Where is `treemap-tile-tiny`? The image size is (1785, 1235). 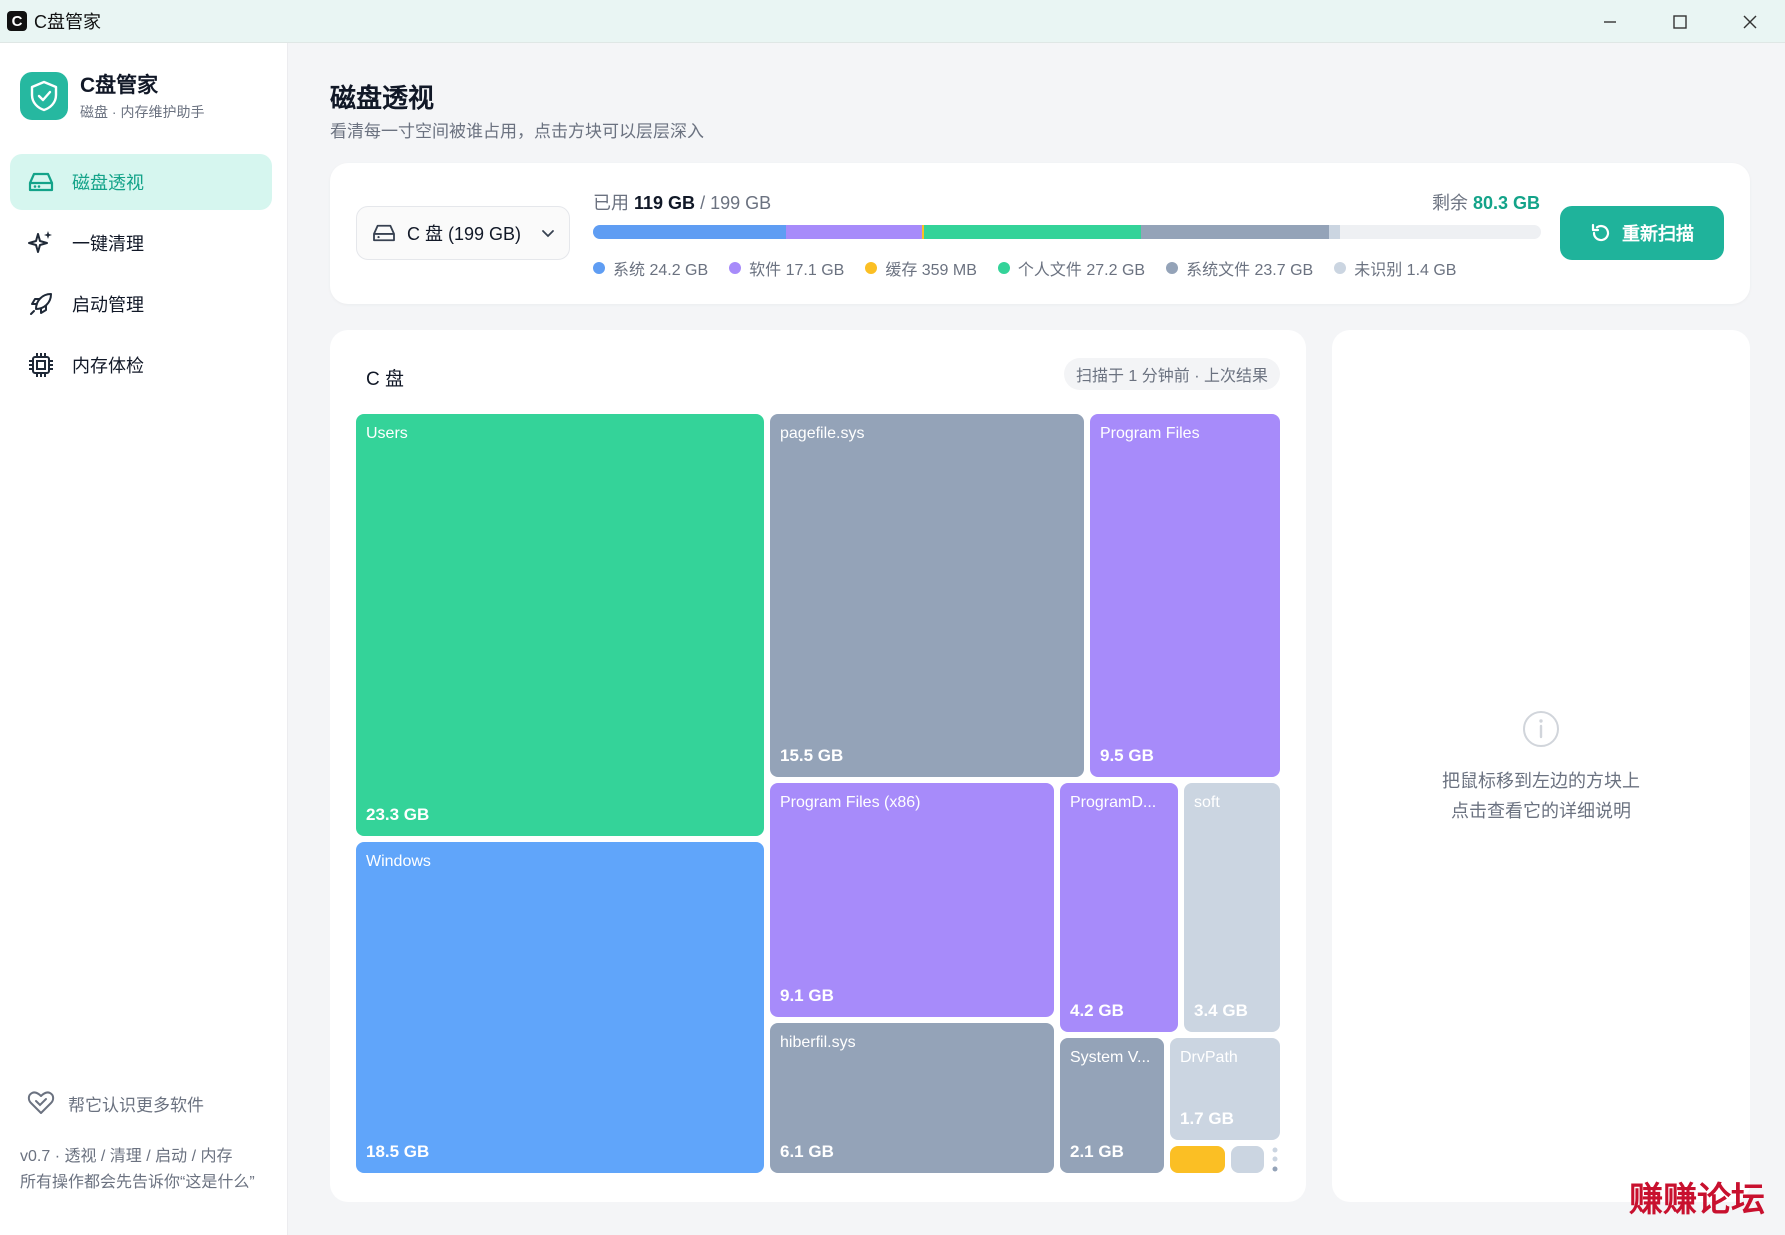 treemap-tile-tiny is located at coordinates (1275, 1159).